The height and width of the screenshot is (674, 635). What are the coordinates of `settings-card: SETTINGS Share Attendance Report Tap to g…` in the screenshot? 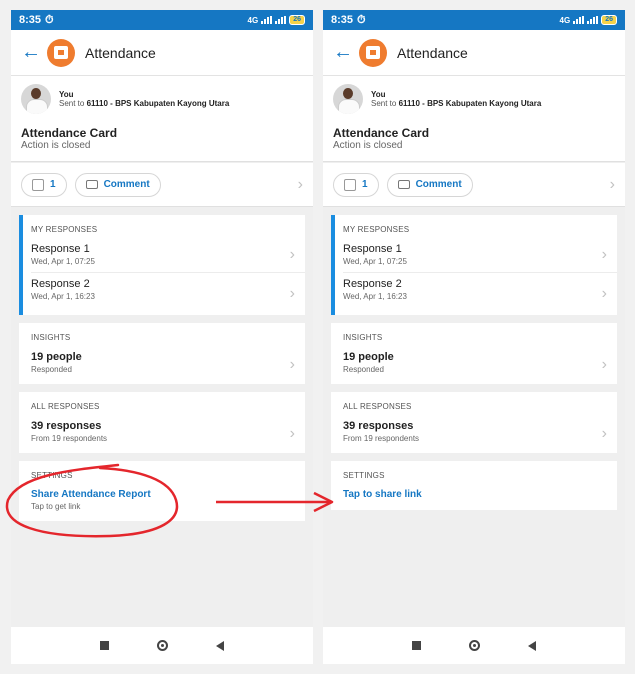 It's located at (162, 491).